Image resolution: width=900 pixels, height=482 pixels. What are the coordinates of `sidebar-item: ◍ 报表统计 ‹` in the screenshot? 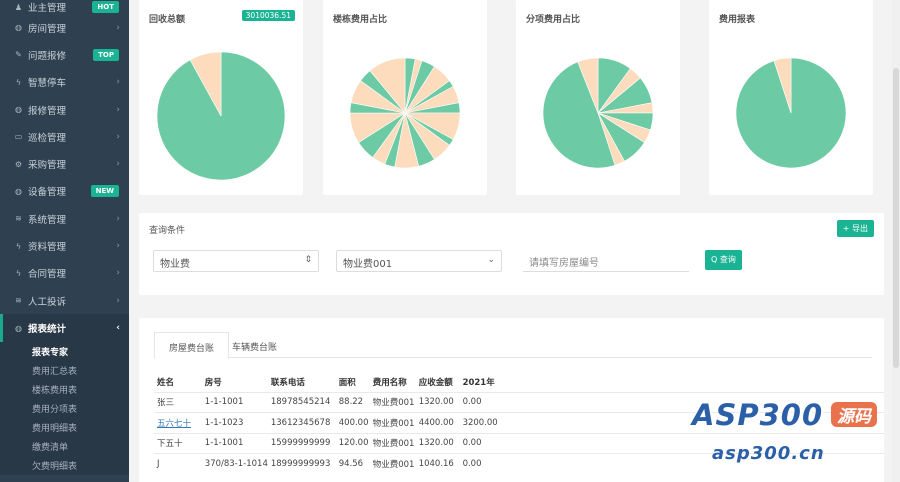 It's located at (64, 328).